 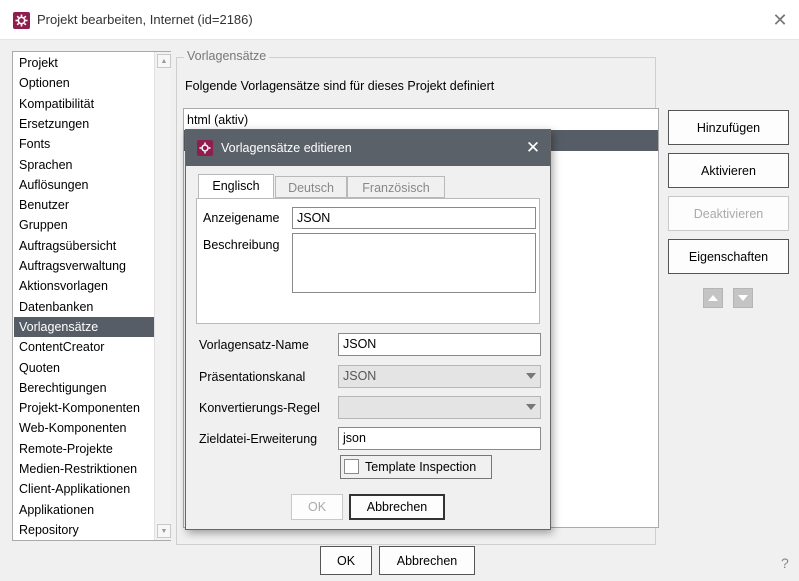 I want to click on dialog-ok-button: OK, so click(x=317, y=507).